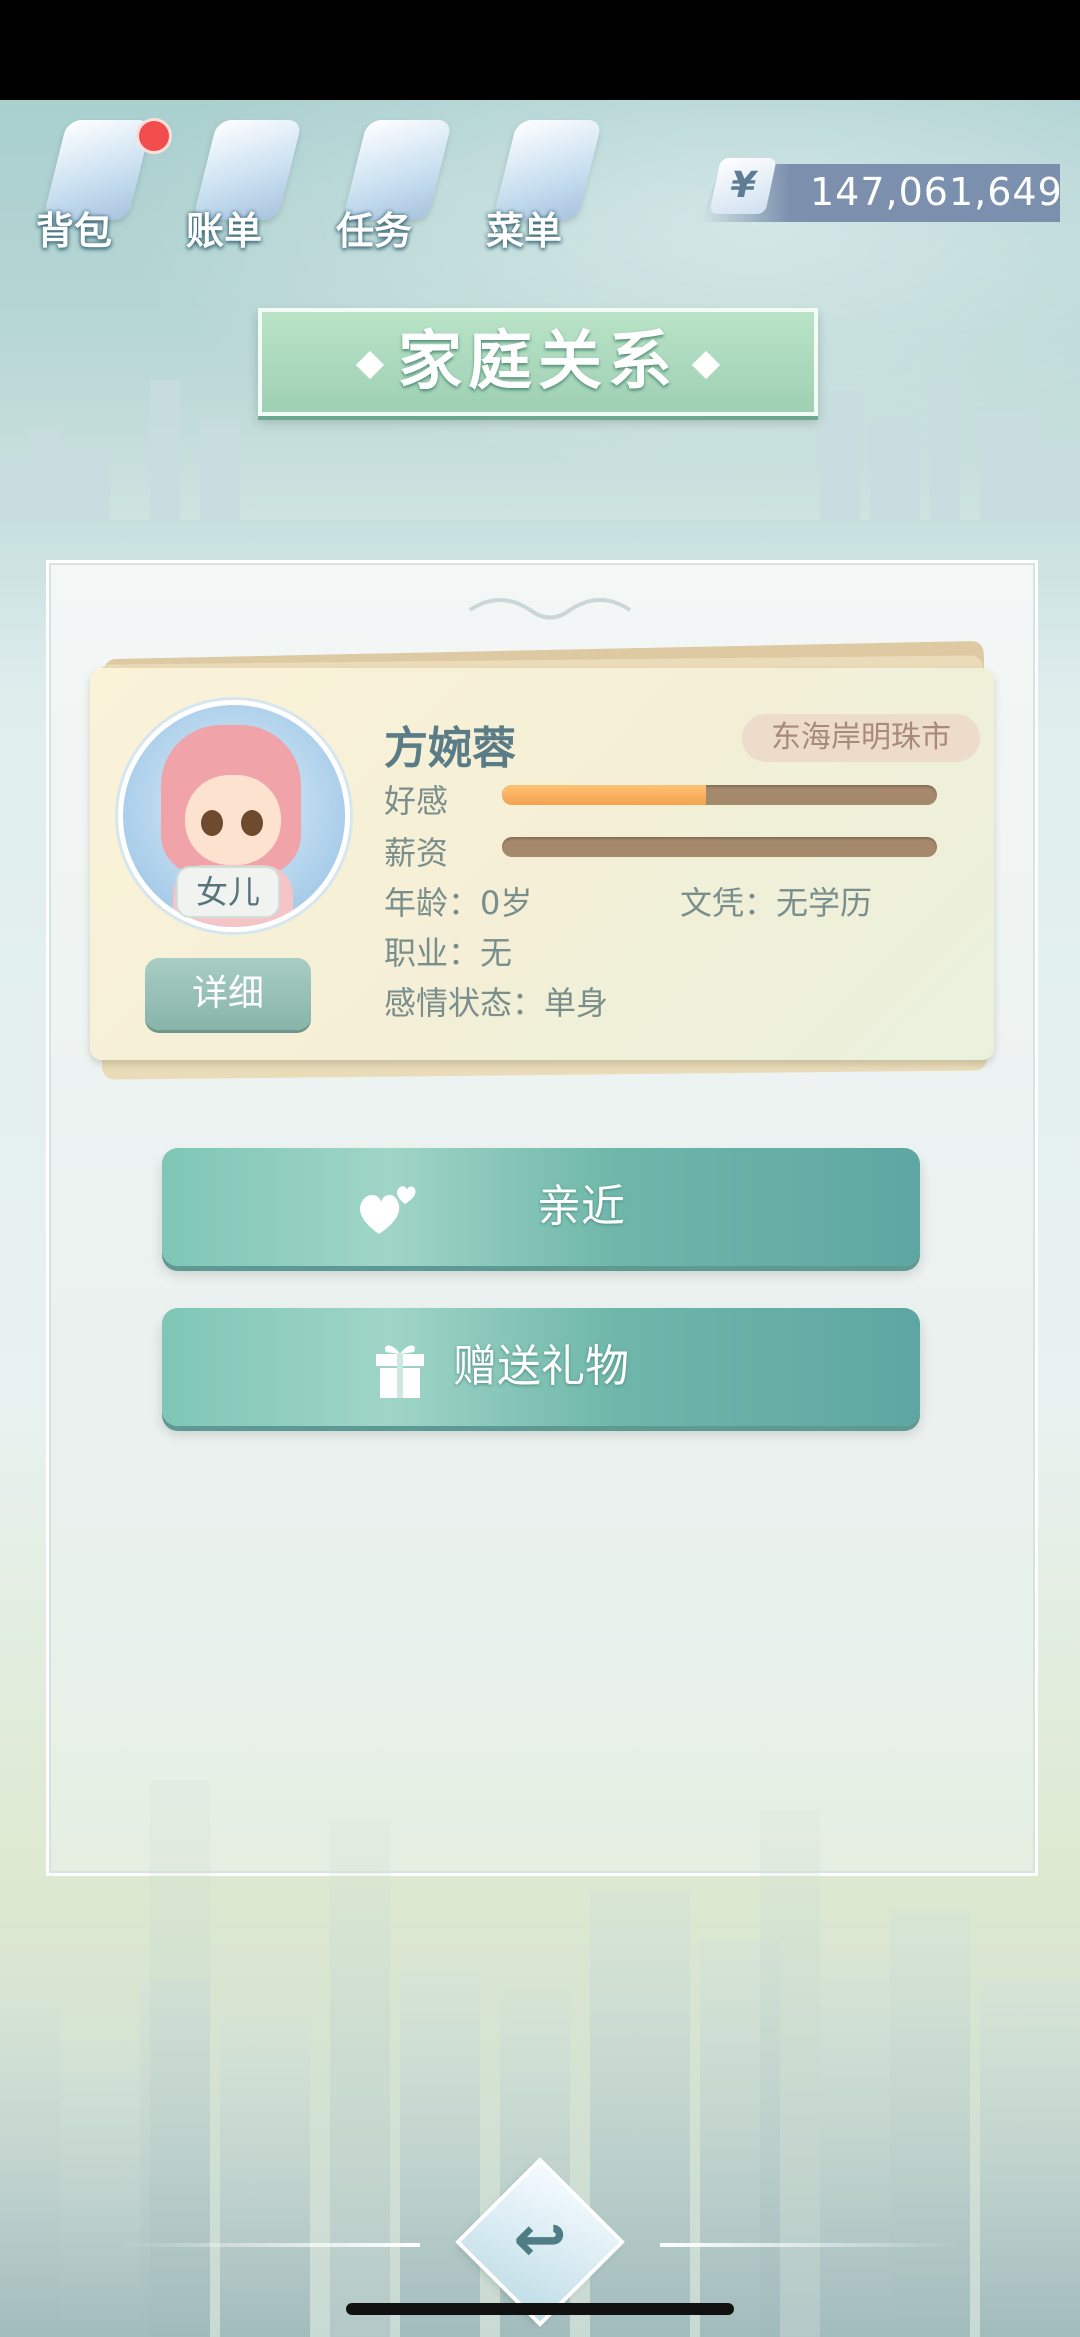 The image size is (1080, 2337). I want to click on status-bar, so click(540, 50).